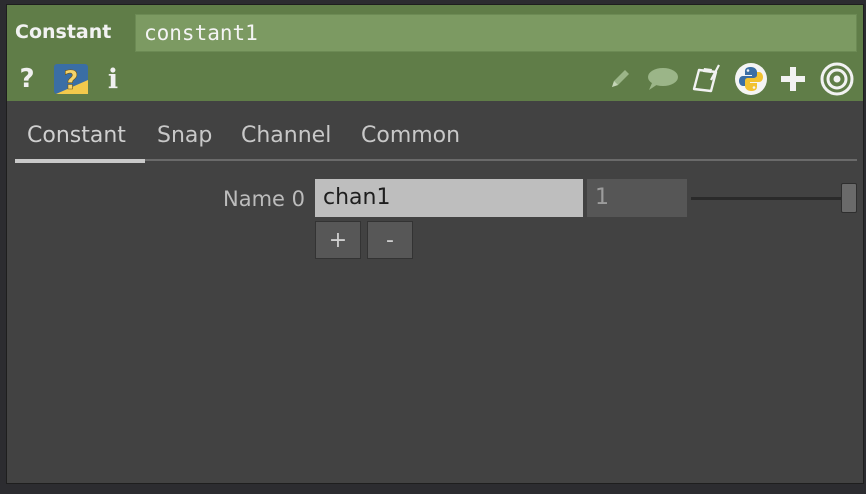 The image size is (866, 494). What do you see at coordinates (707, 79) in the screenshot?
I see `clipboard-icon` at bounding box center [707, 79].